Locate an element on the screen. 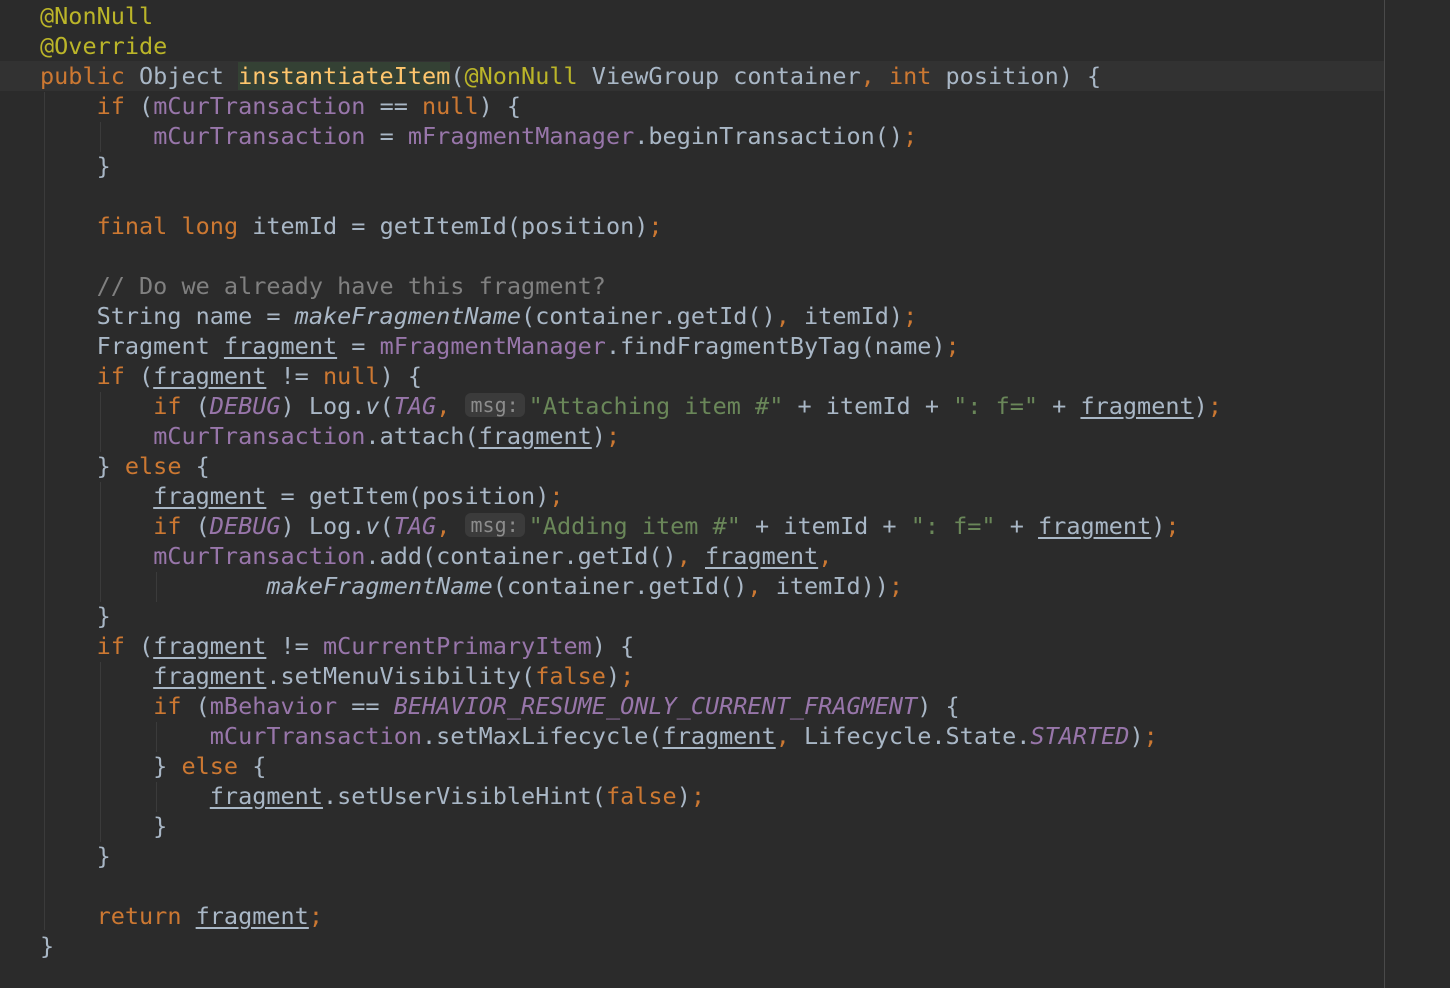 This screenshot has width=1450, height=988. code-text: .setUserVisibleHint( is located at coordinates (464, 796).